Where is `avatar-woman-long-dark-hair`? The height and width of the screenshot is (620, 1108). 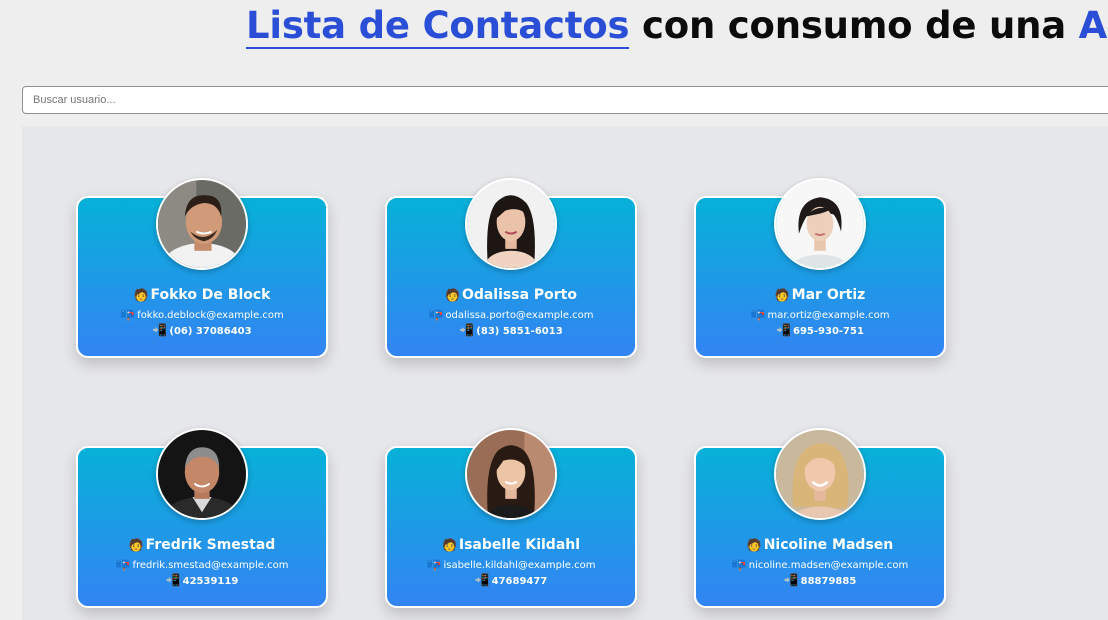 avatar-woman-long-dark-hair is located at coordinates (511, 224).